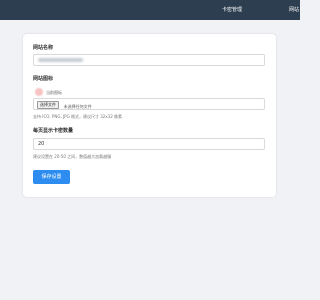  Describe the element at coordinates (72, 156) in the screenshot. I see `cards-per-page-help-text: 建议设置在 20-50 之间，数值越大加载越慢` at that location.